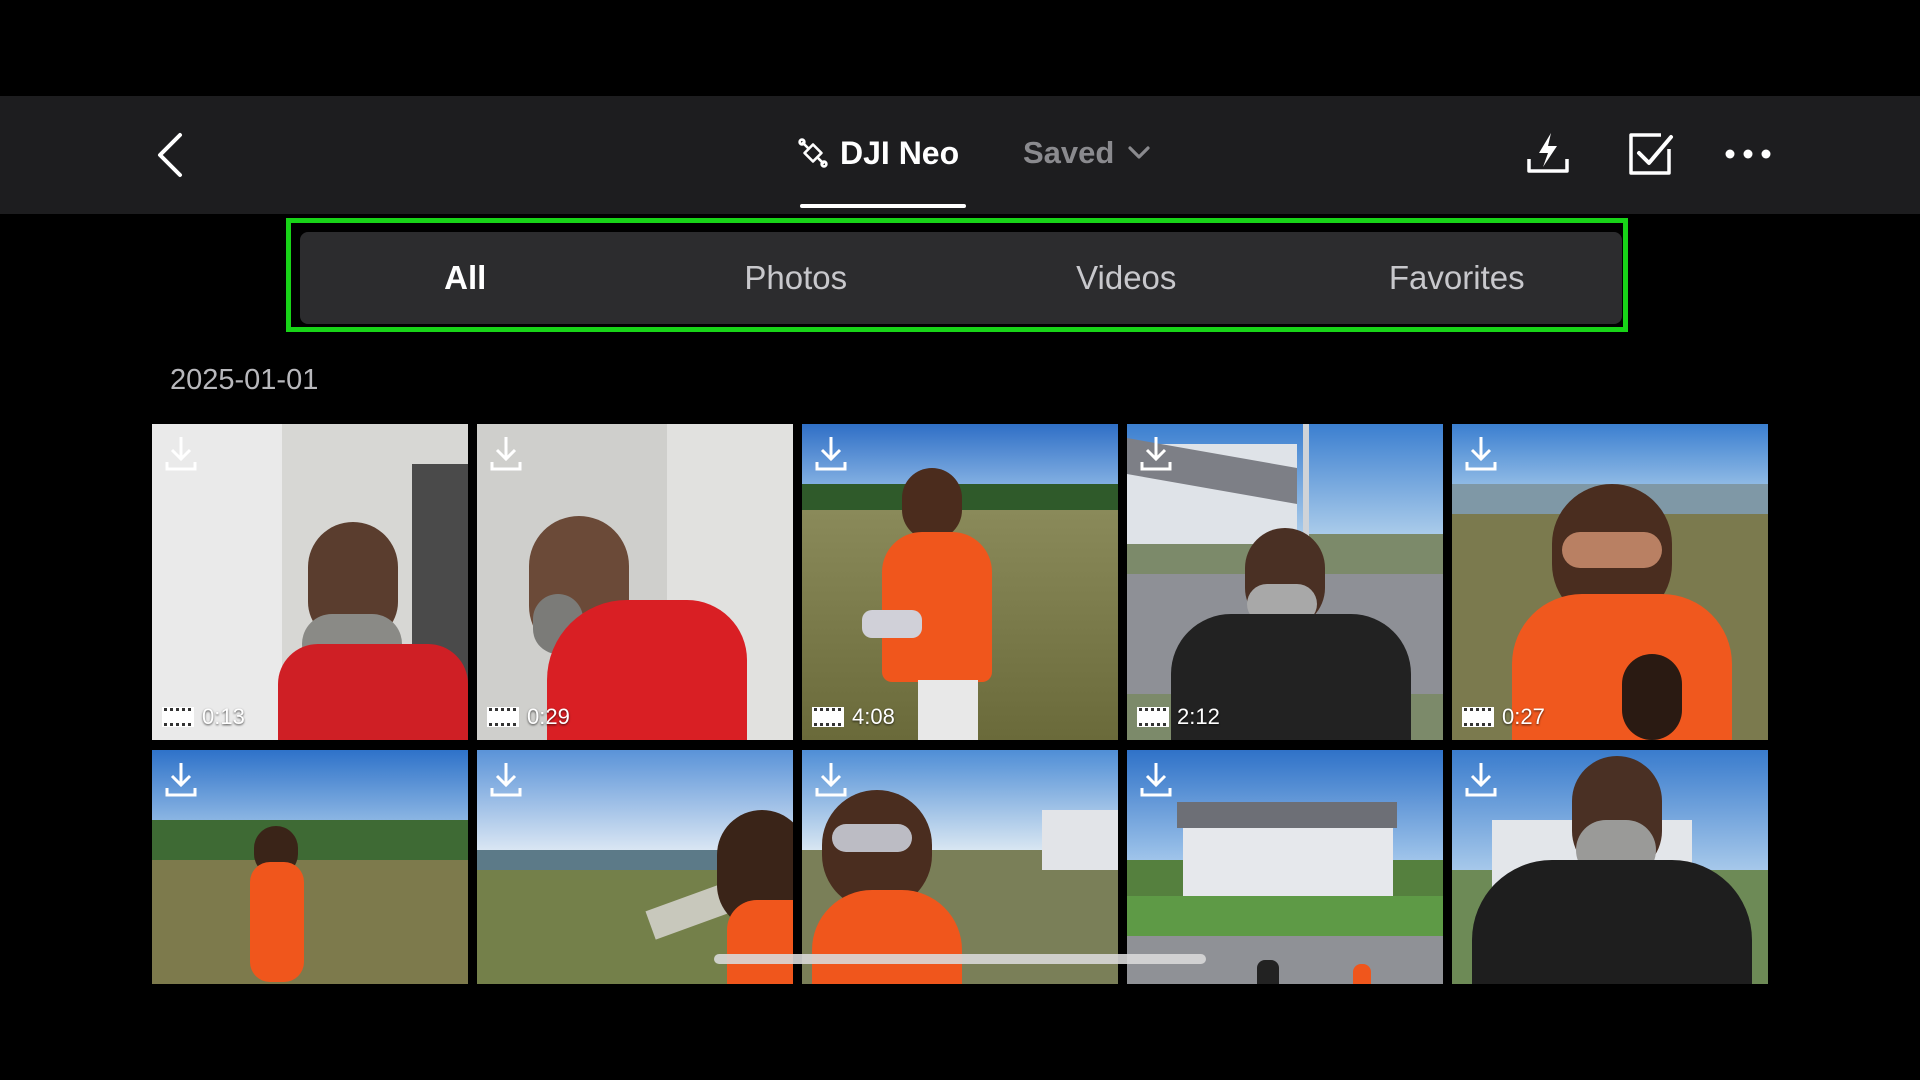 This screenshot has width=1920, height=1080. I want to click on device-source-tab: DJI Neo, so click(878, 153).